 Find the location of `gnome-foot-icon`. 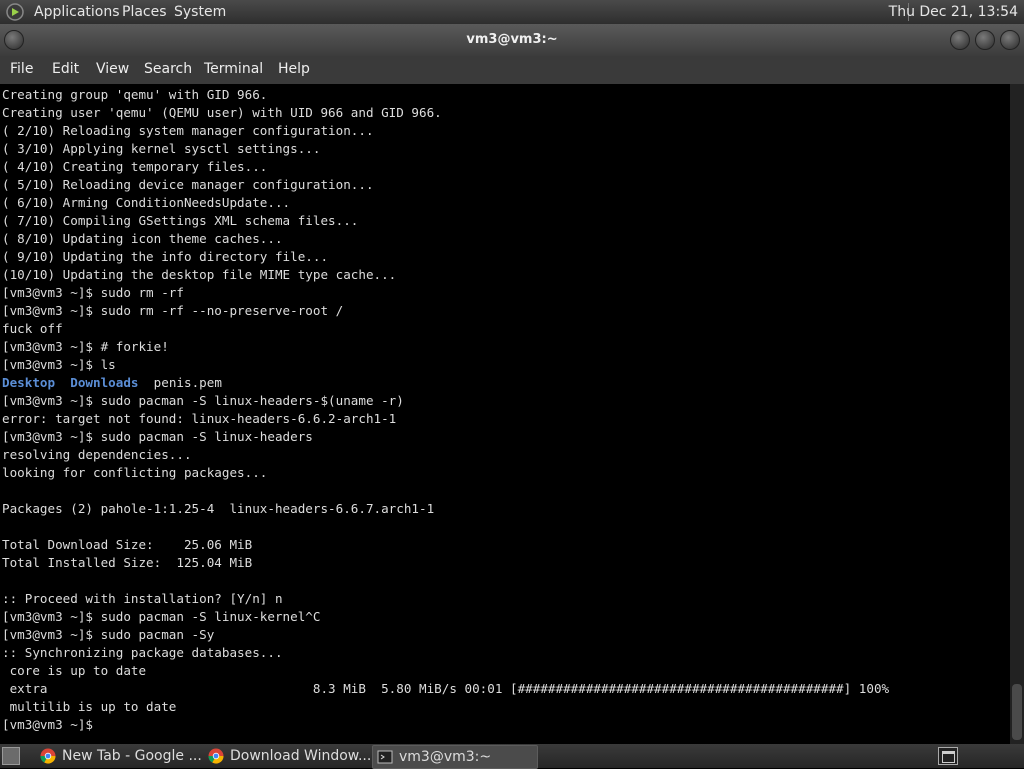

gnome-foot-icon is located at coordinates (15, 12).